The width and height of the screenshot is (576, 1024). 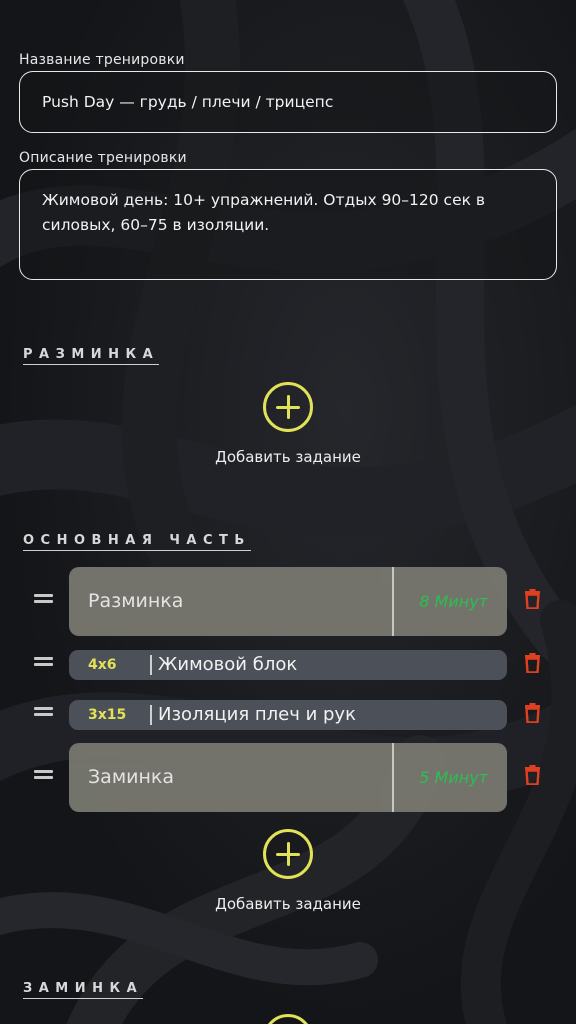 What do you see at coordinates (453, 601) in the screenshot?
I see `task-duration: 8 Минут` at bounding box center [453, 601].